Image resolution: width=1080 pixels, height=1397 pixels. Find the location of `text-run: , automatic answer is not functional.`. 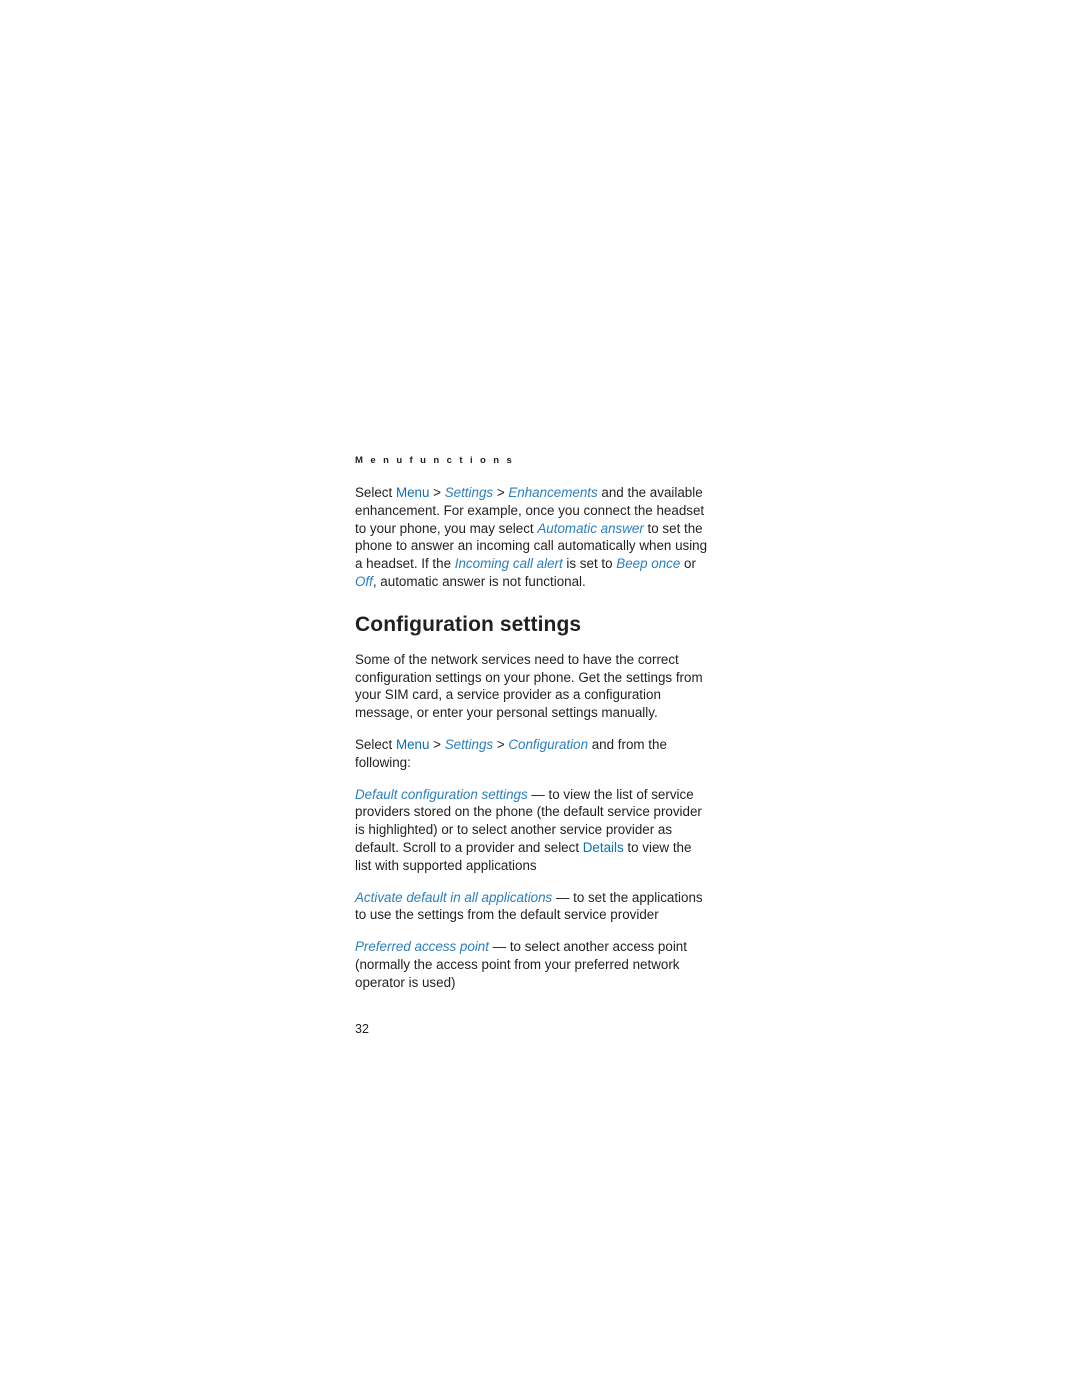

text-run: , automatic answer is not functional. is located at coordinates (479, 581).